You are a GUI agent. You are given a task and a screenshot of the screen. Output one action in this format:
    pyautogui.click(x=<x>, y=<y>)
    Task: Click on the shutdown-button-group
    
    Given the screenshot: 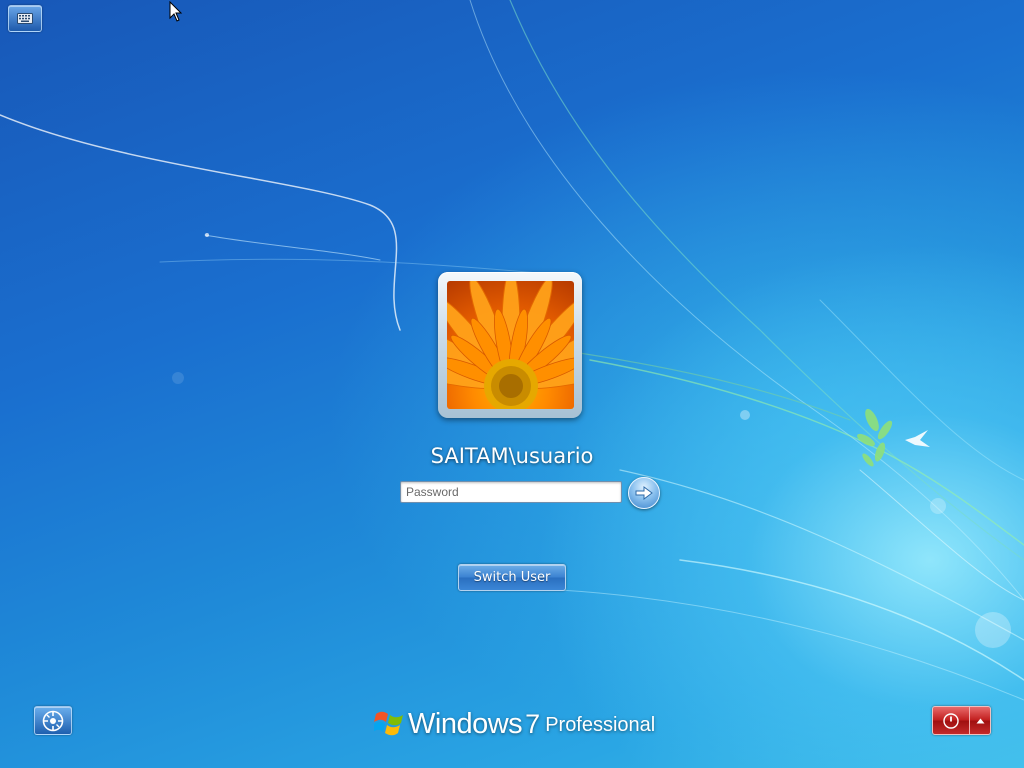 What is the action you would take?
    pyautogui.click(x=961, y=720)
    